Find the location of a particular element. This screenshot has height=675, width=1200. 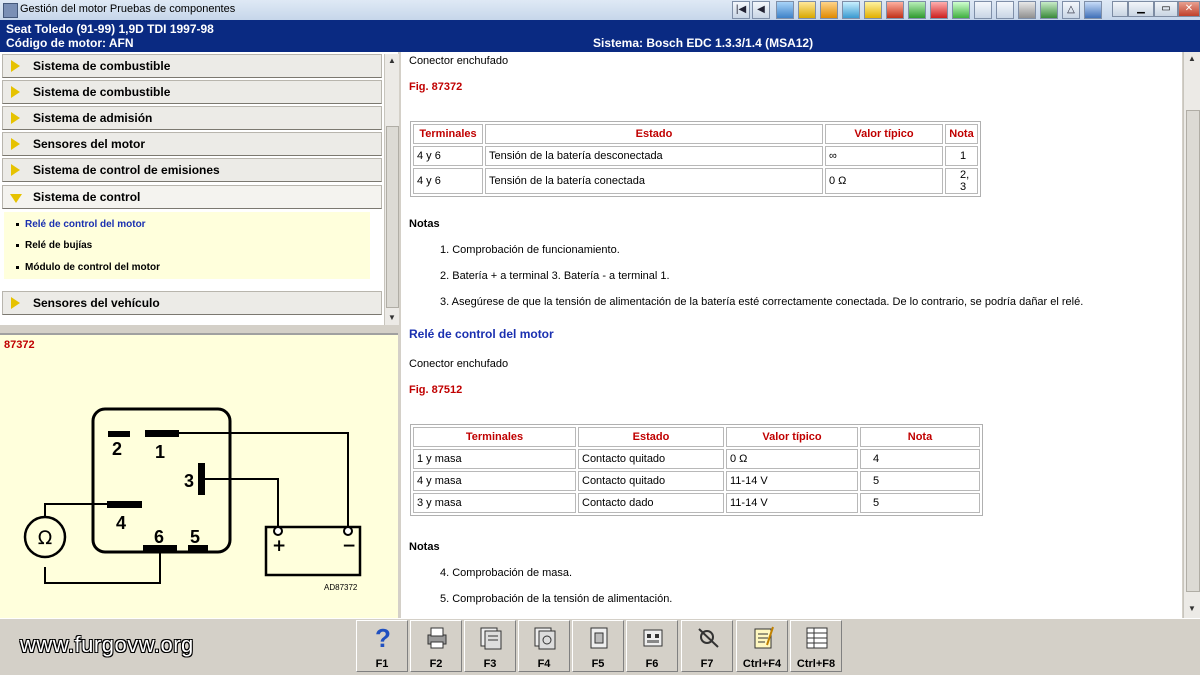

collapse-arrow-icon is located at coordinates (16, 198).